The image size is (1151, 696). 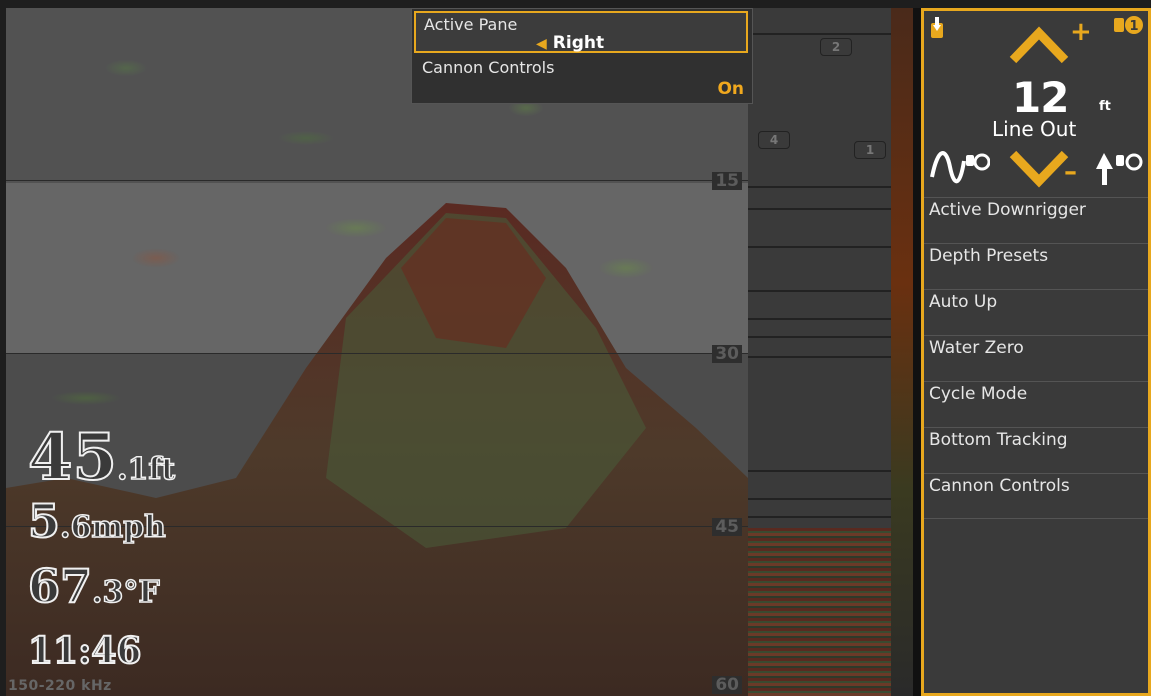 What do you see at coordinates (1105, 106) in the screenshot?
I see `line-out-unit: ft` at bounding box center [1105, 106].